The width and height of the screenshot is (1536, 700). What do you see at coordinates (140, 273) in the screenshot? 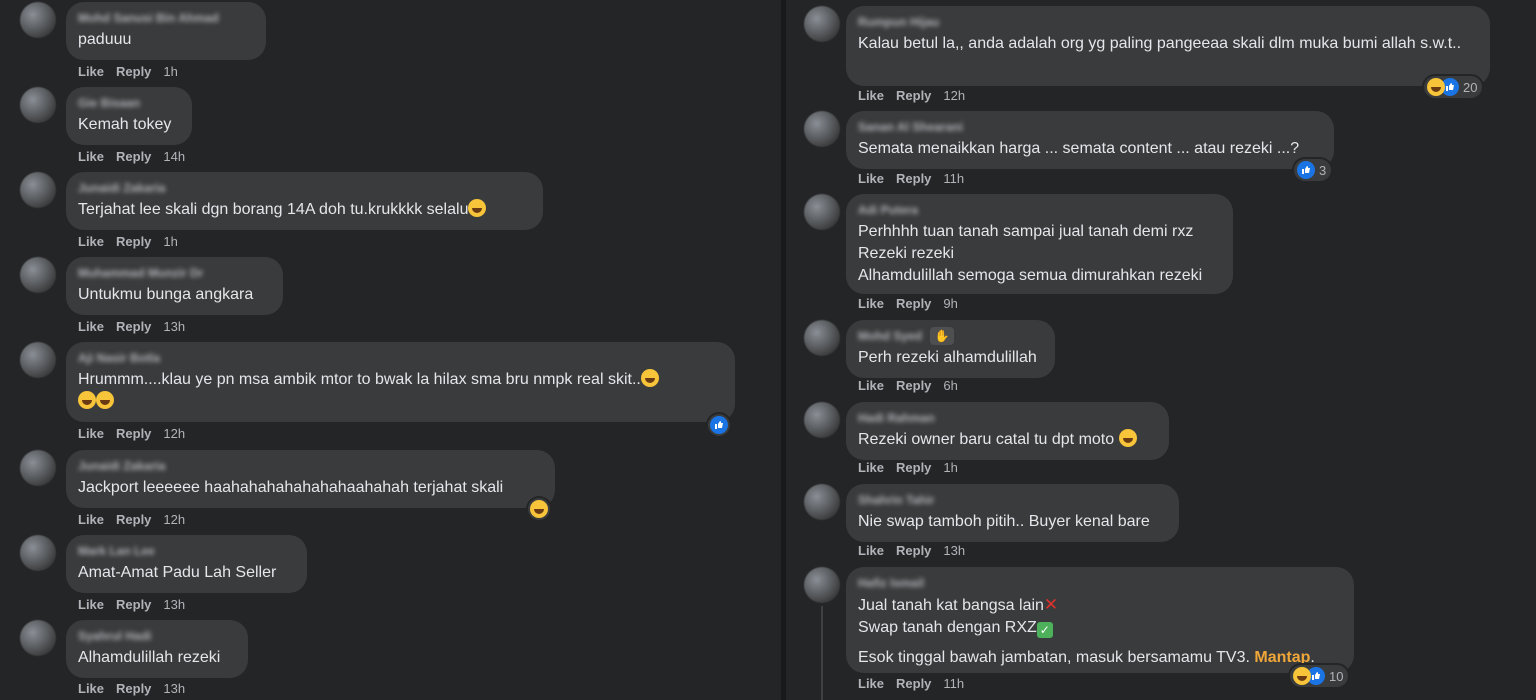
I see `comment-author: Muhammad Munzir Dr` at bounding box center [140, 273].